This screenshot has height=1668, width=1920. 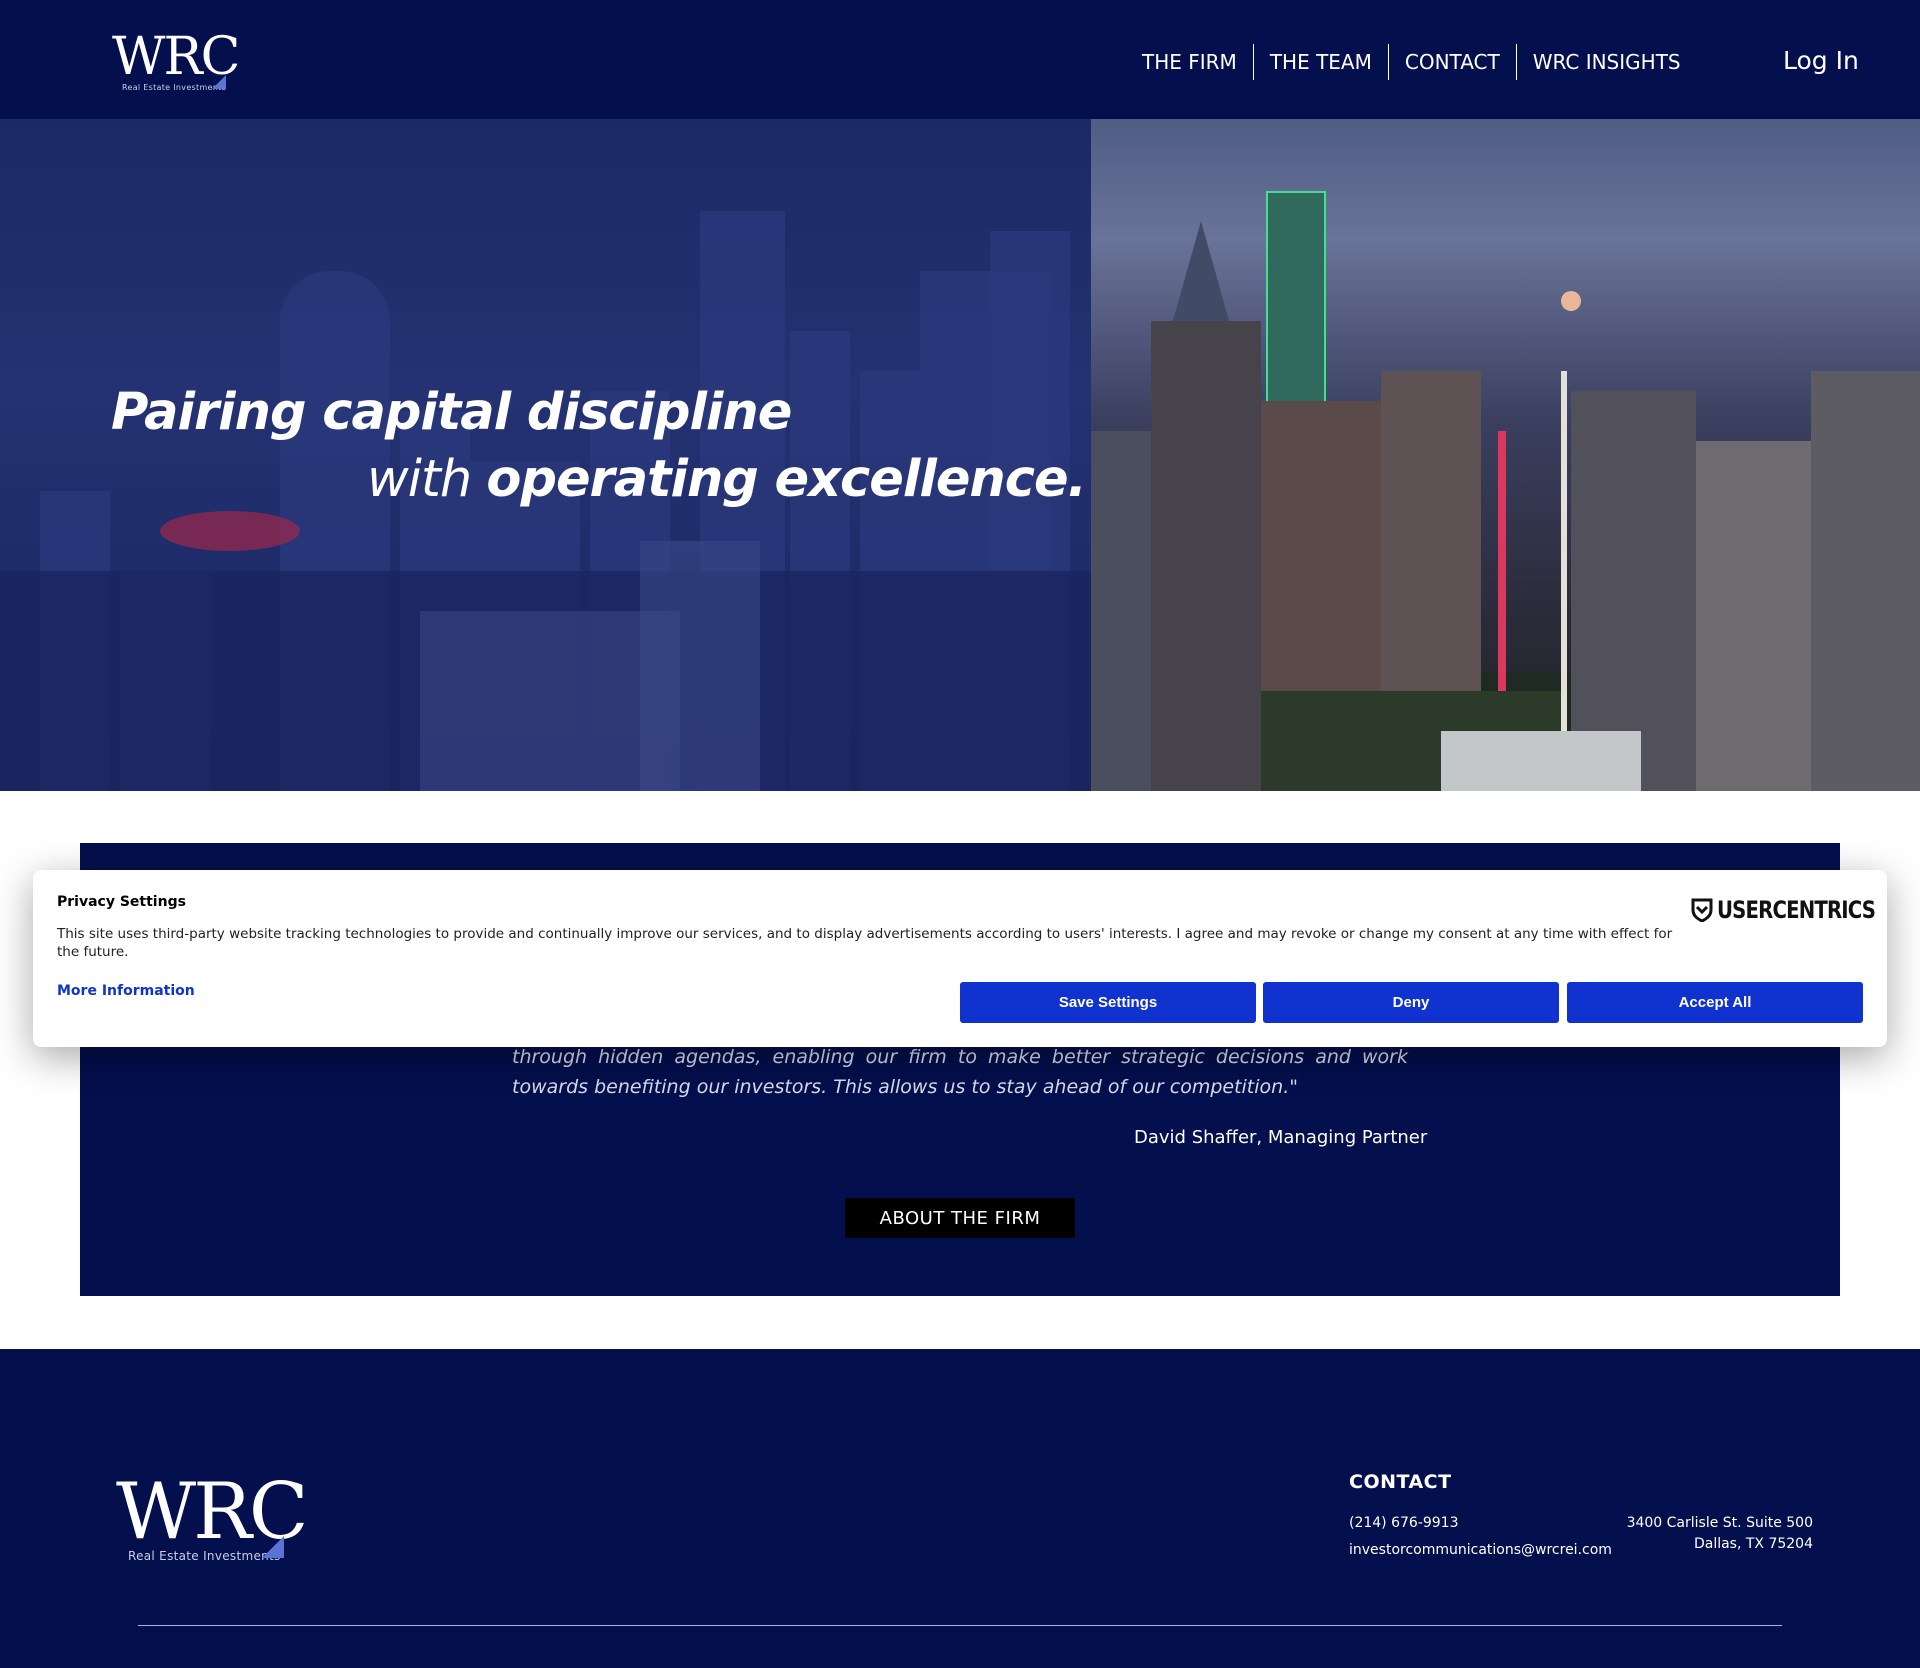 What do you see at coordinates (786, 479) in the screenshot?
I see `hero-headline-bold: operating excellence.` at bounding box center [786, 479].